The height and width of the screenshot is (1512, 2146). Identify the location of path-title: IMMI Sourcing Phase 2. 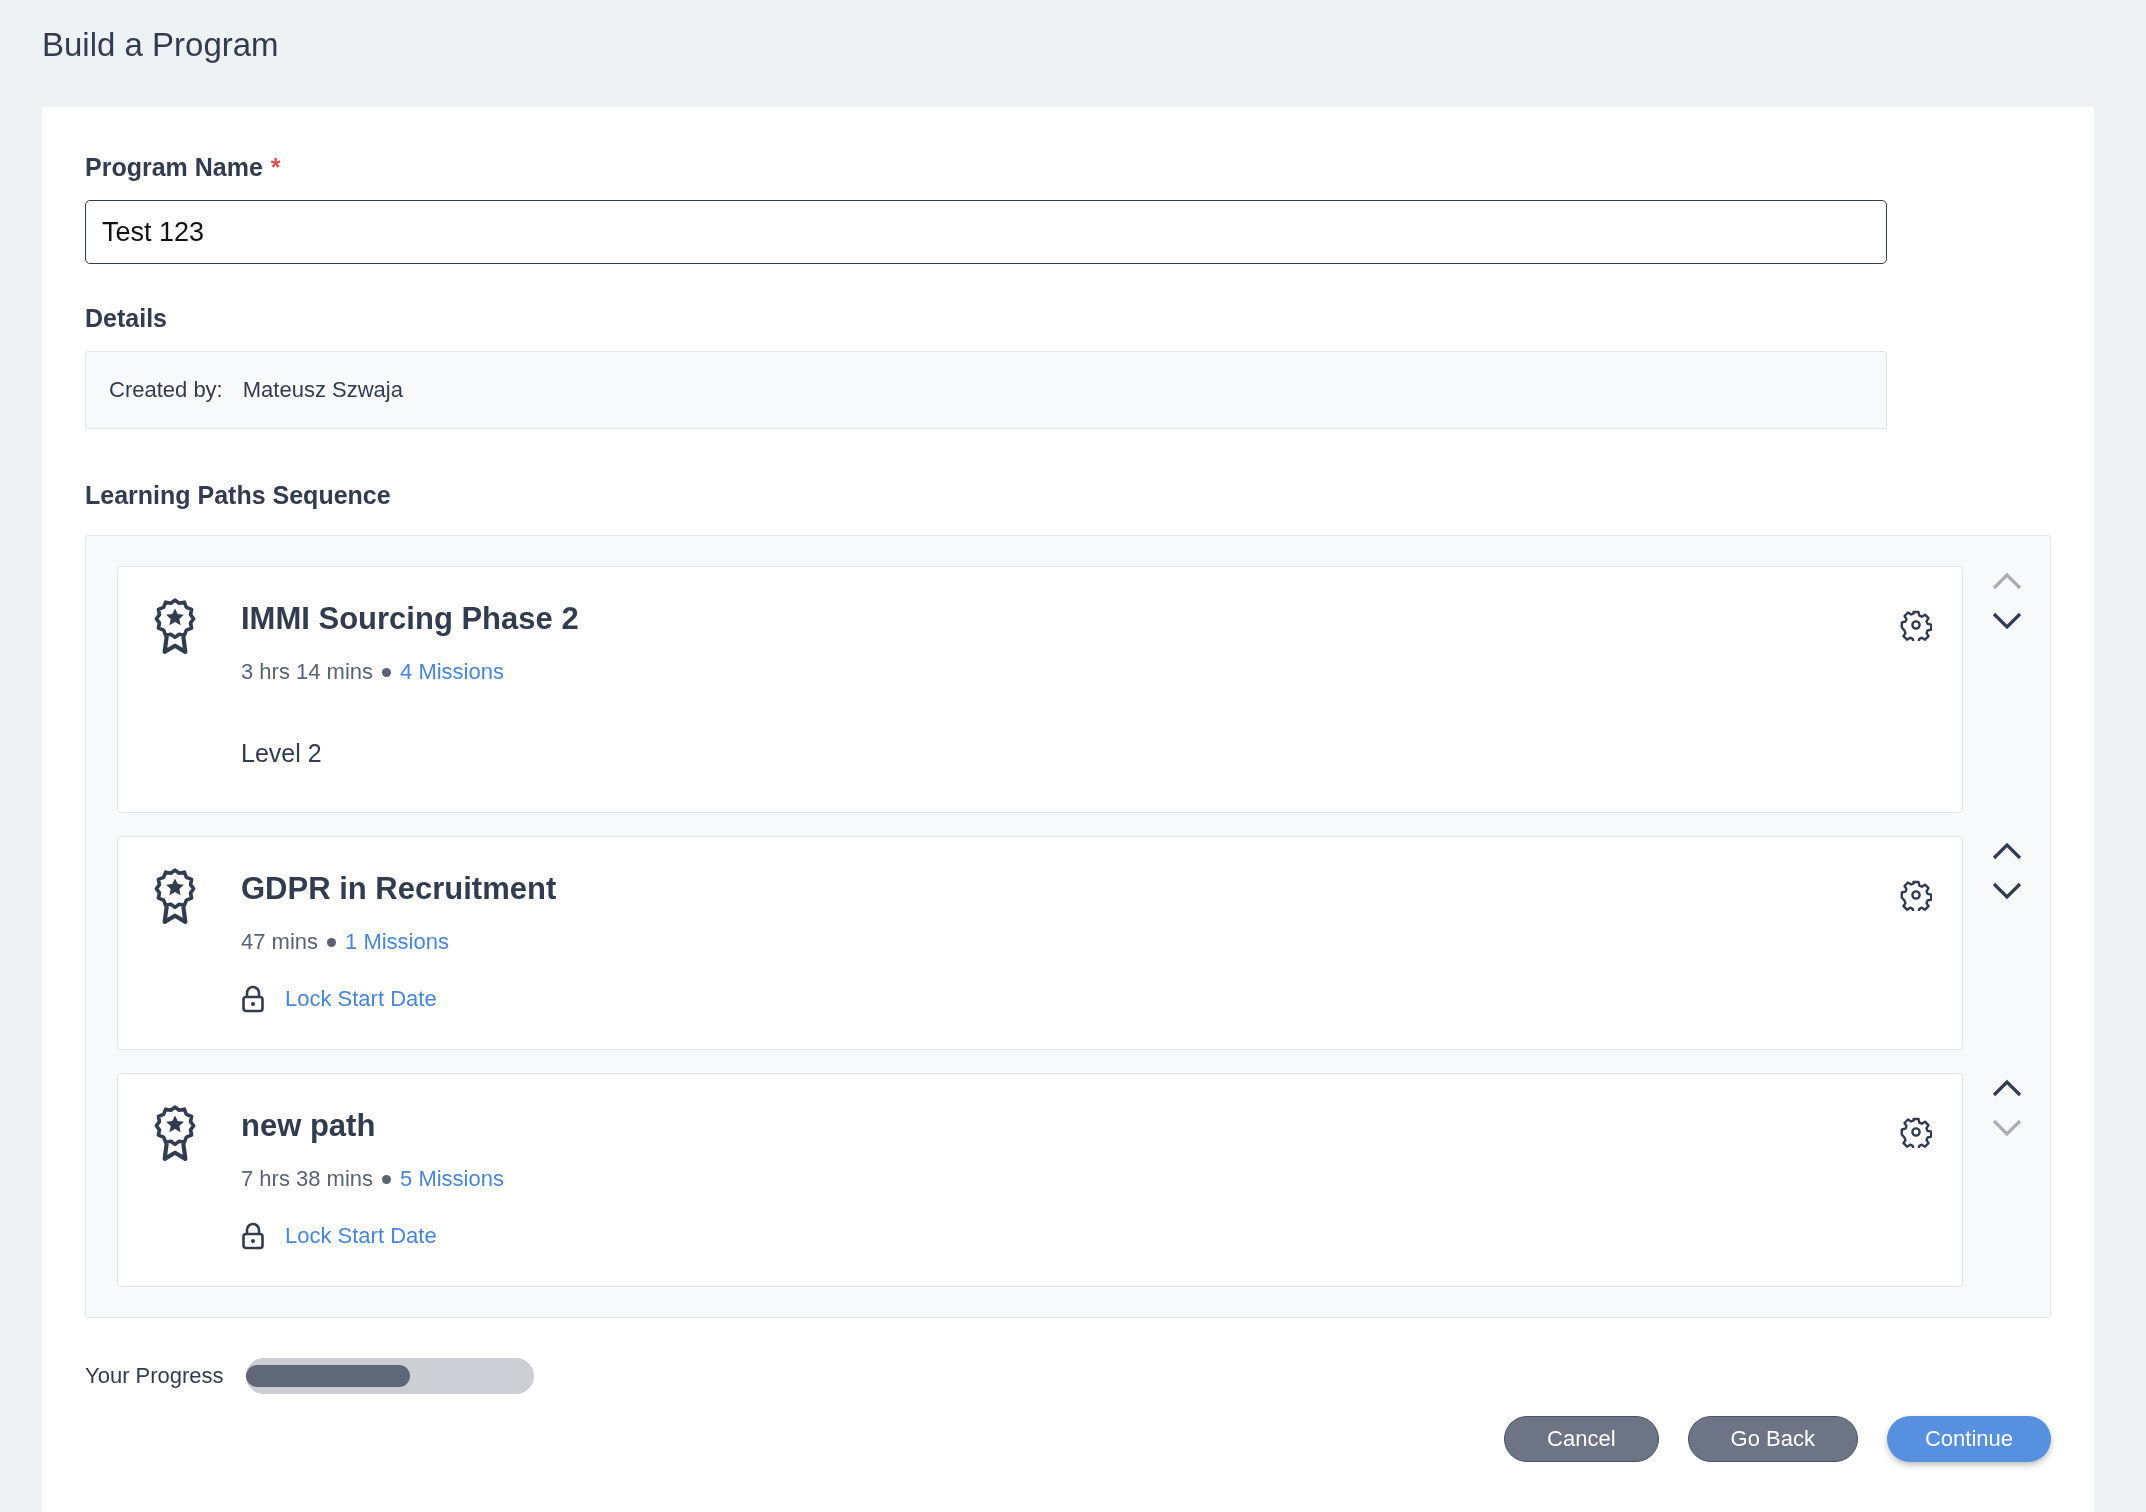
(410, 619).